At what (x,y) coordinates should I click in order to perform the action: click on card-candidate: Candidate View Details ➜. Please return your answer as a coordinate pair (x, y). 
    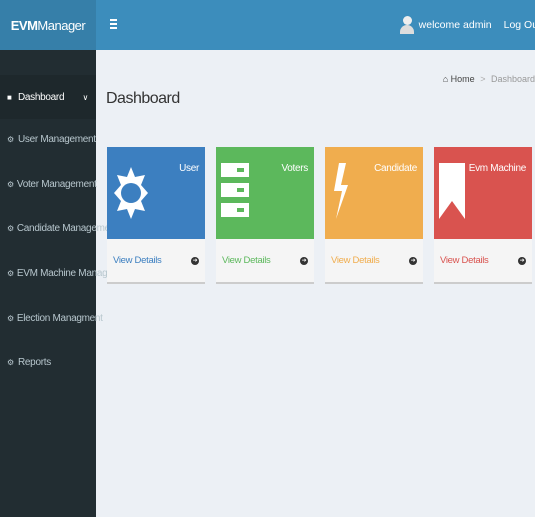
    Looking at the image, I should click on (374, 215).